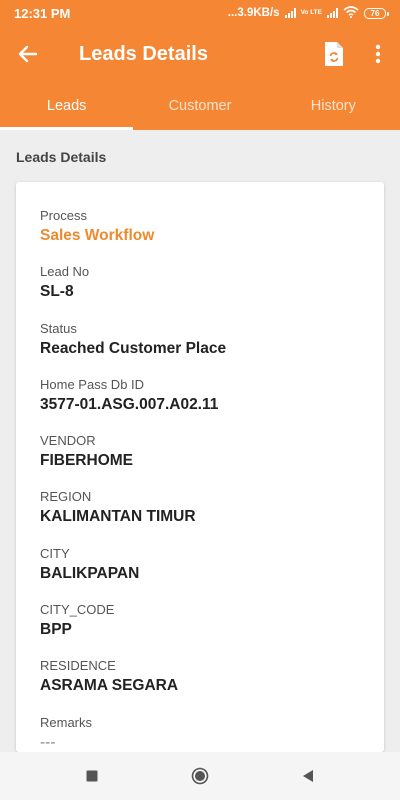 This screenshot has height=800, width=400. I want to click on field-value: ---, so click(48, 742).